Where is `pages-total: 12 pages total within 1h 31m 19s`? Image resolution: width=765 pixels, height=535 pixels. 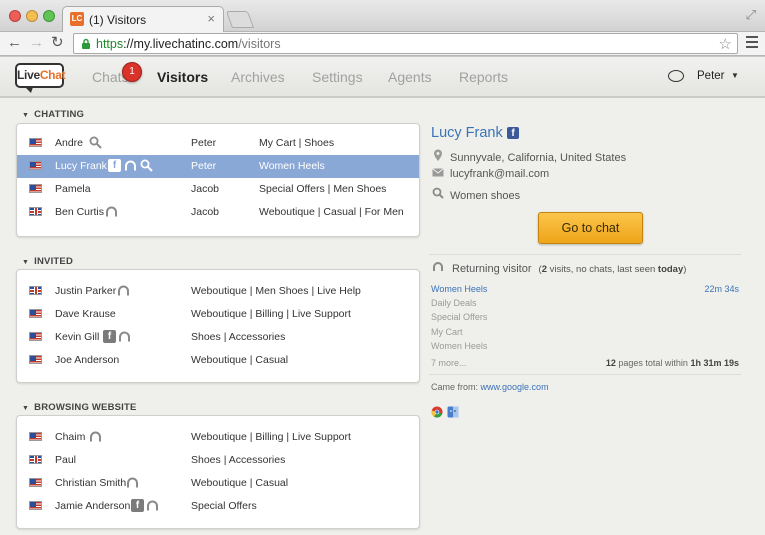
pages-total: 12 pages total within 1h 31m 19s is located at coordinates (672, 363).